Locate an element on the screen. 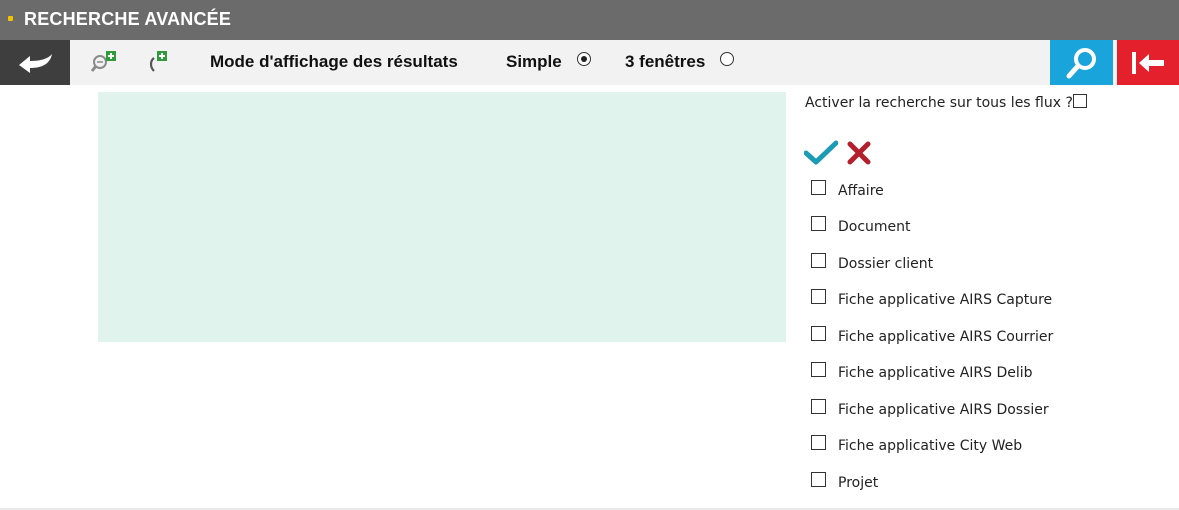  flux-label: Fiche applicative AIRS Dossier is located at coordinates (943, 410).